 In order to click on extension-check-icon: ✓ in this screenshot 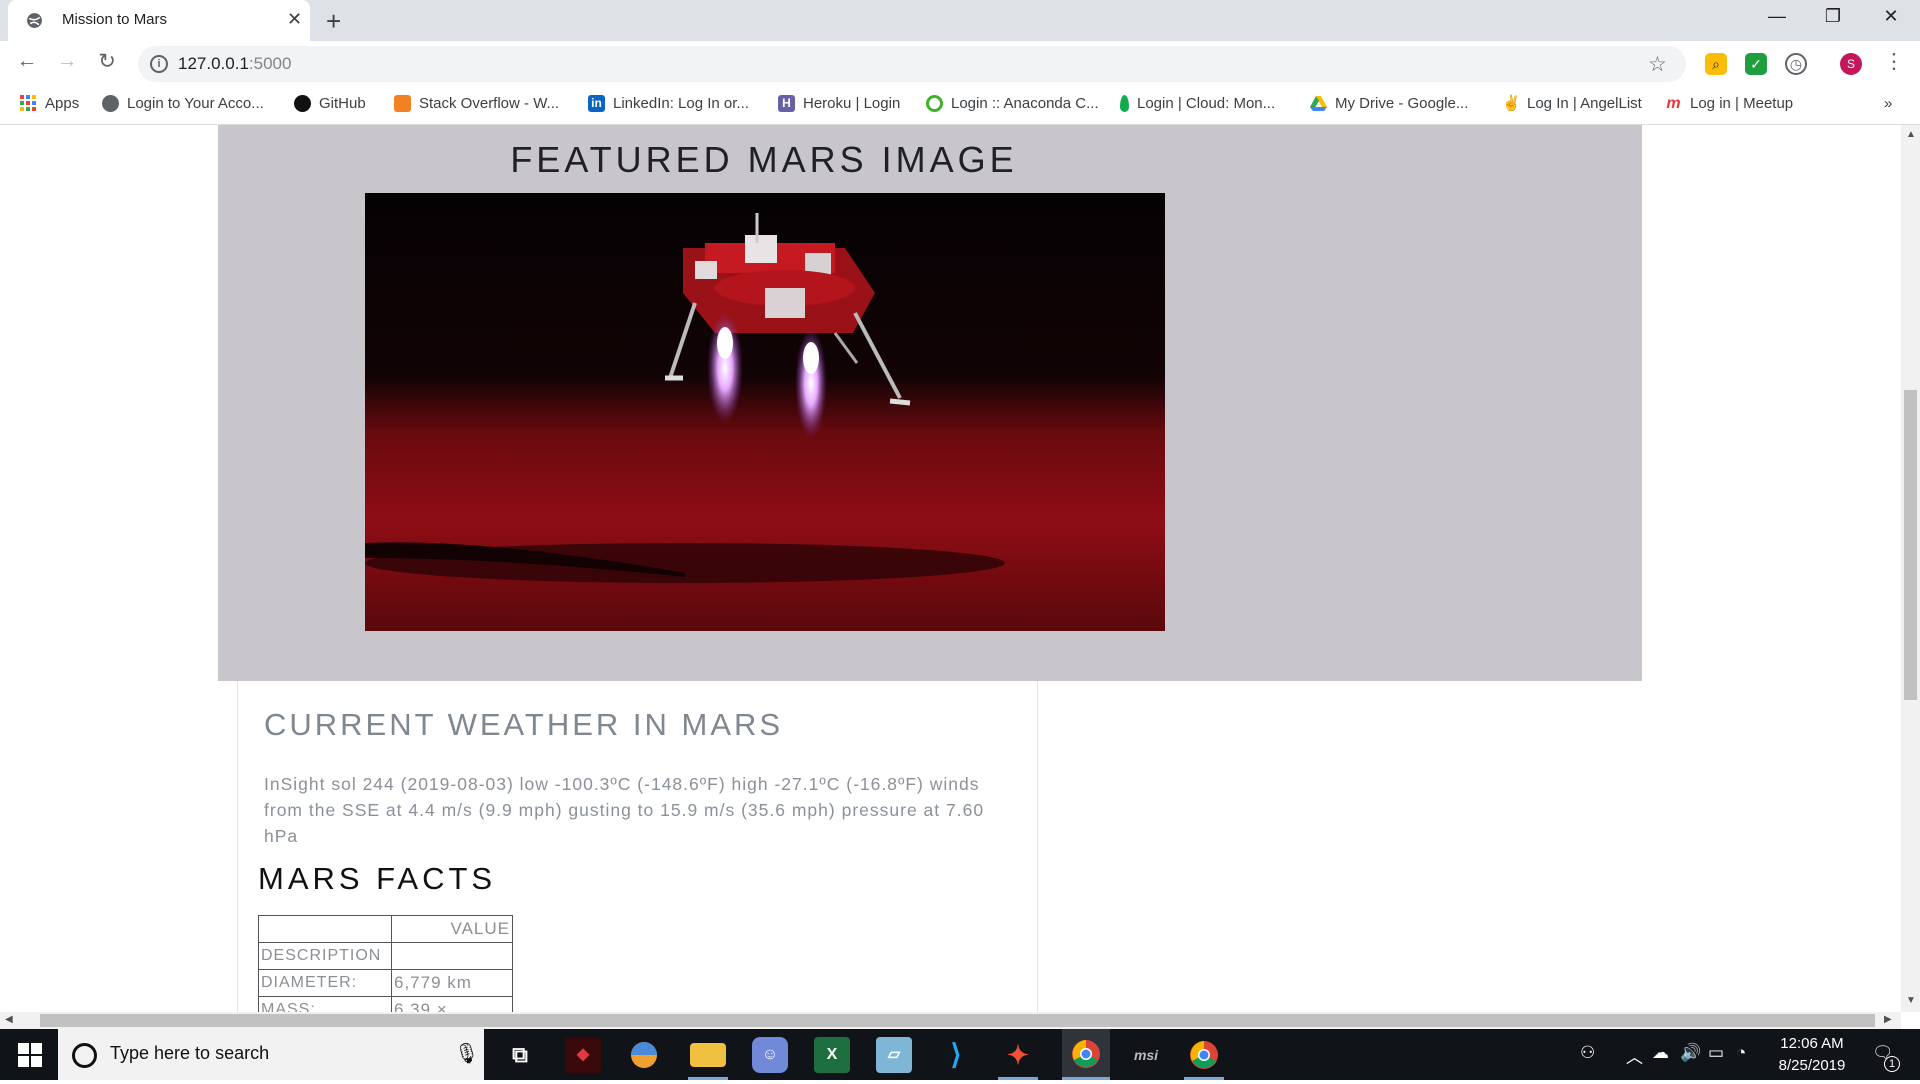, I will do `click(1756, 64)`.